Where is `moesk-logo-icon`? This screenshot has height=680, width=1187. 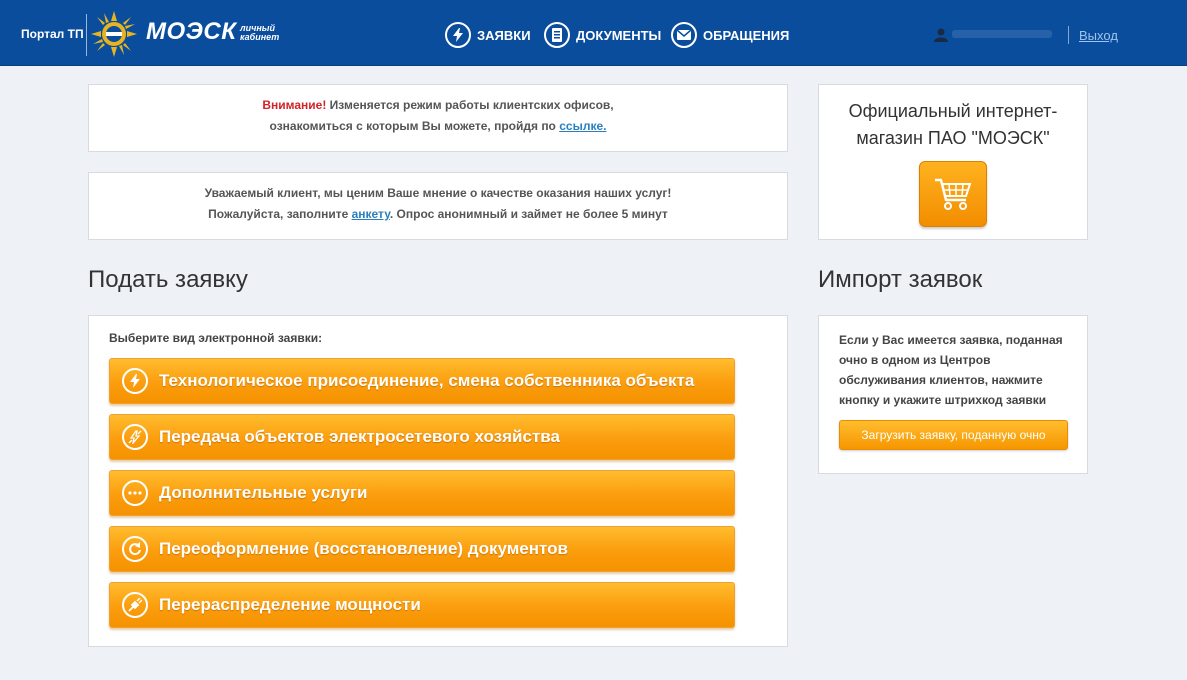
moesk-logo-icon is located at coordinates (114, 34).